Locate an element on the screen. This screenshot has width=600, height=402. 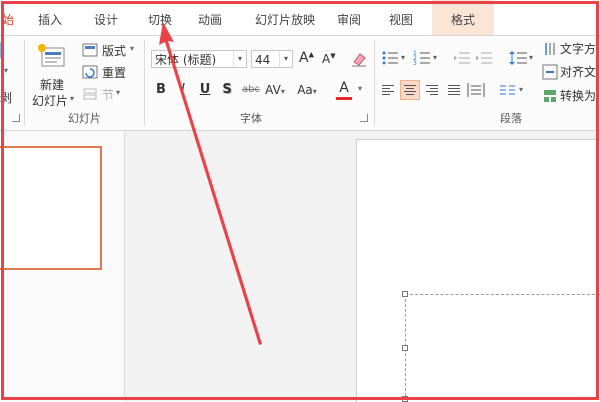
font-color-label: A is located at coordinates (344, 88).